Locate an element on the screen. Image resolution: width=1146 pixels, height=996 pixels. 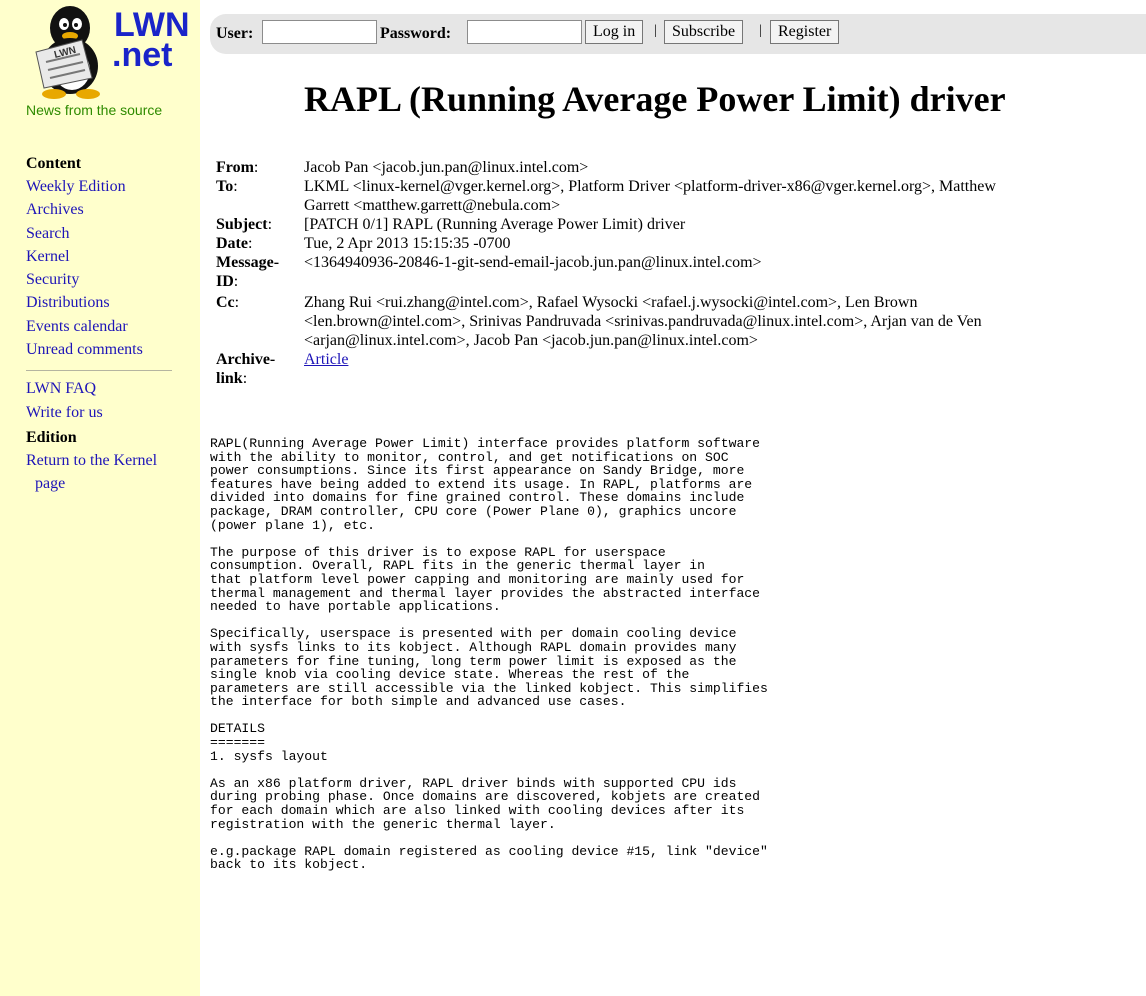
nav-link-weekly-edition: Weekly Edition is located at coordinates (106, 186).